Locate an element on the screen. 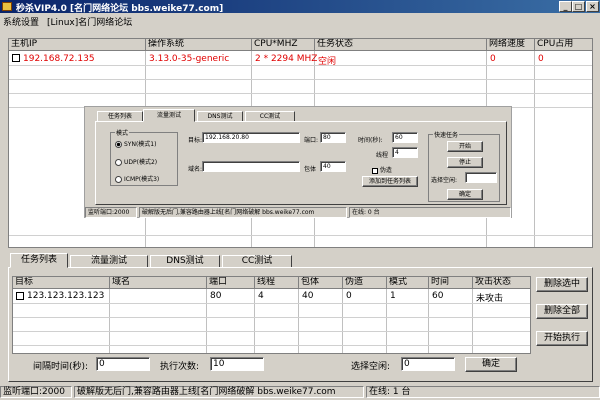 Image resolution: width=600 pixels, height=400 pixels. task-column-mode: 模式 is located at coordinates (408, 283).